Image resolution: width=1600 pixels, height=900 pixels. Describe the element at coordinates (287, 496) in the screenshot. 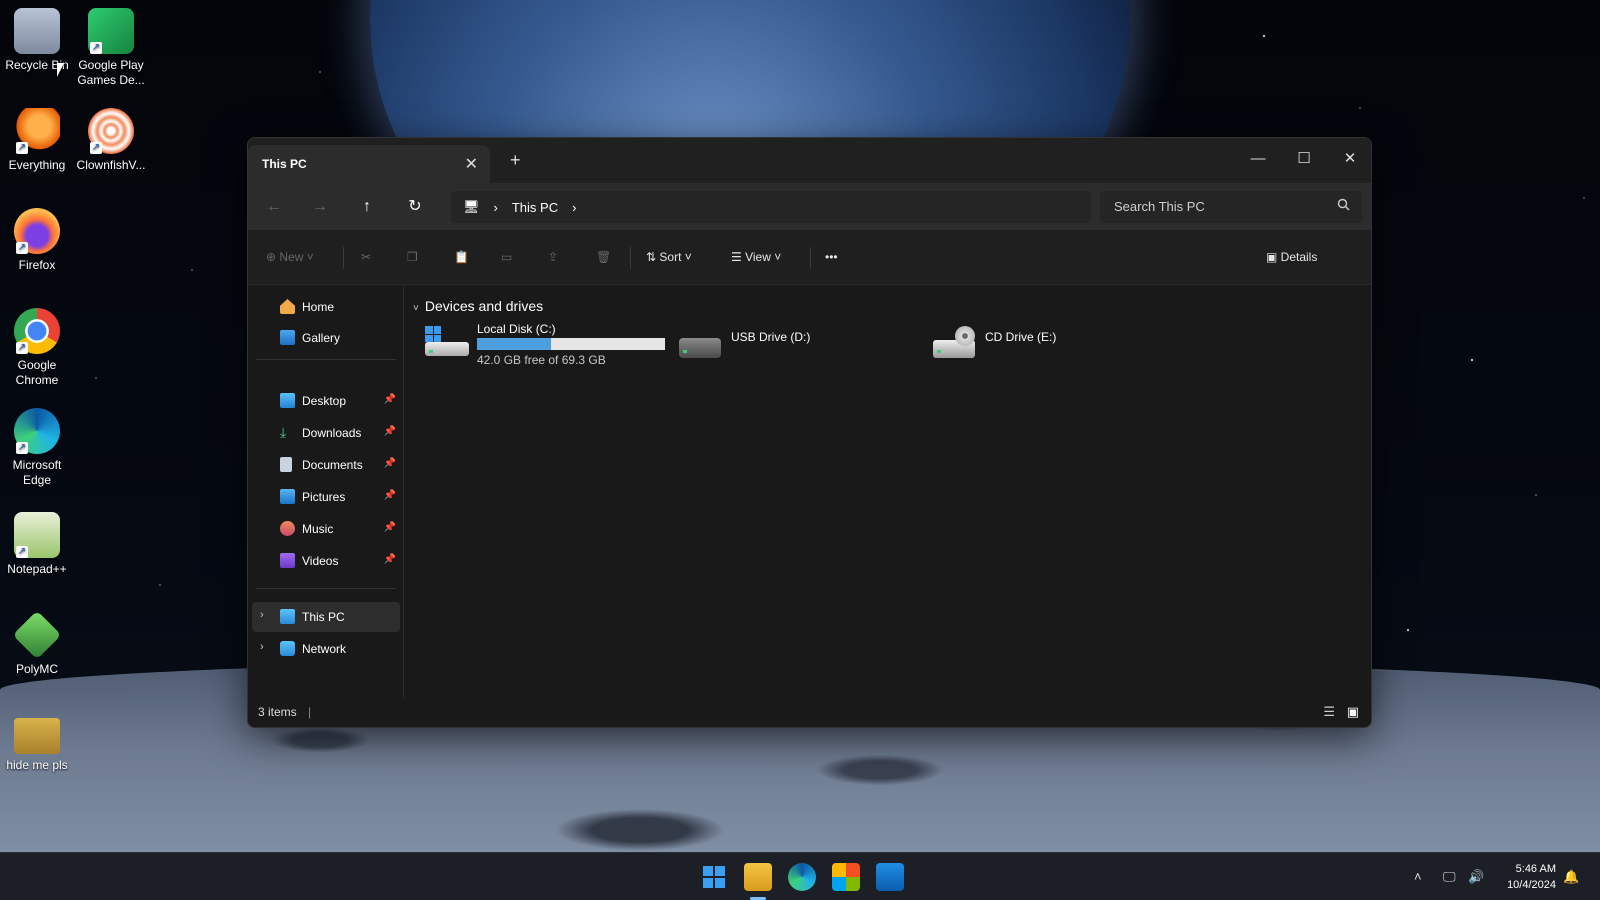

I see `pictures-icon` at that location.